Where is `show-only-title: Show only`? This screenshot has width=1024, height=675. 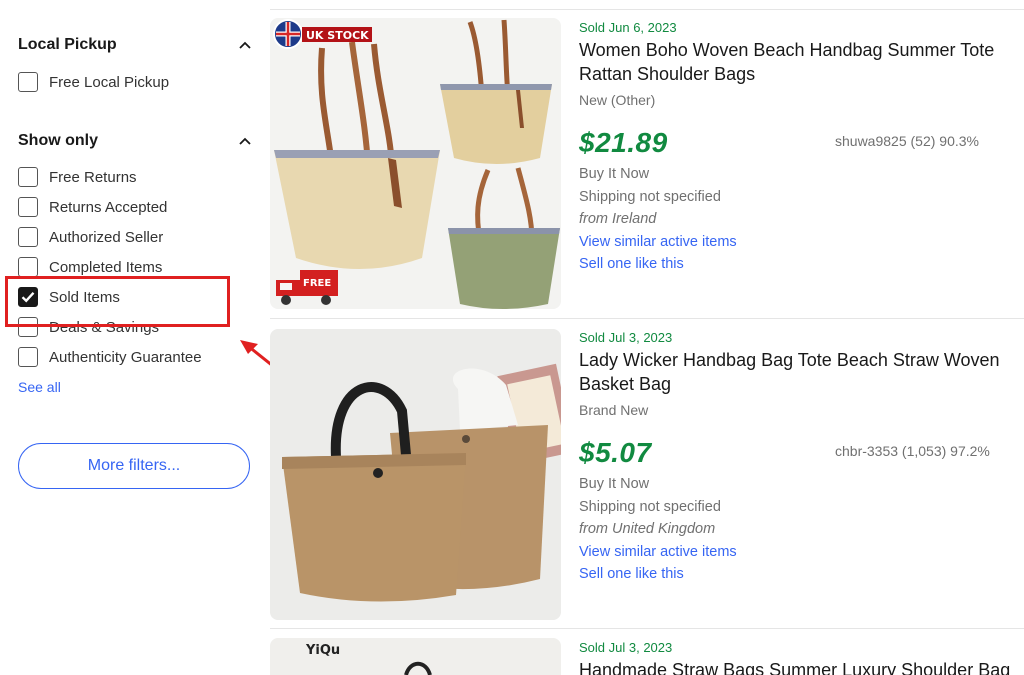
show-only-title: Show only is located at coordinates (58, 140).